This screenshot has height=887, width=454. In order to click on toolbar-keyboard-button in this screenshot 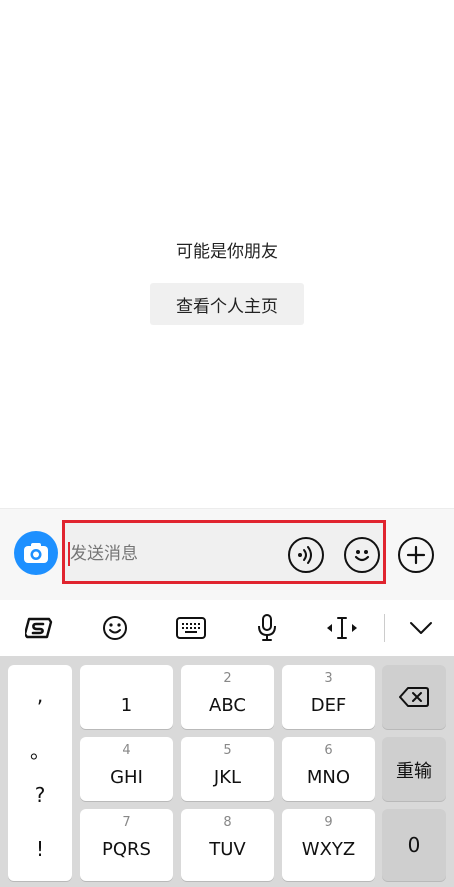, I will do `click(191, 628)`.